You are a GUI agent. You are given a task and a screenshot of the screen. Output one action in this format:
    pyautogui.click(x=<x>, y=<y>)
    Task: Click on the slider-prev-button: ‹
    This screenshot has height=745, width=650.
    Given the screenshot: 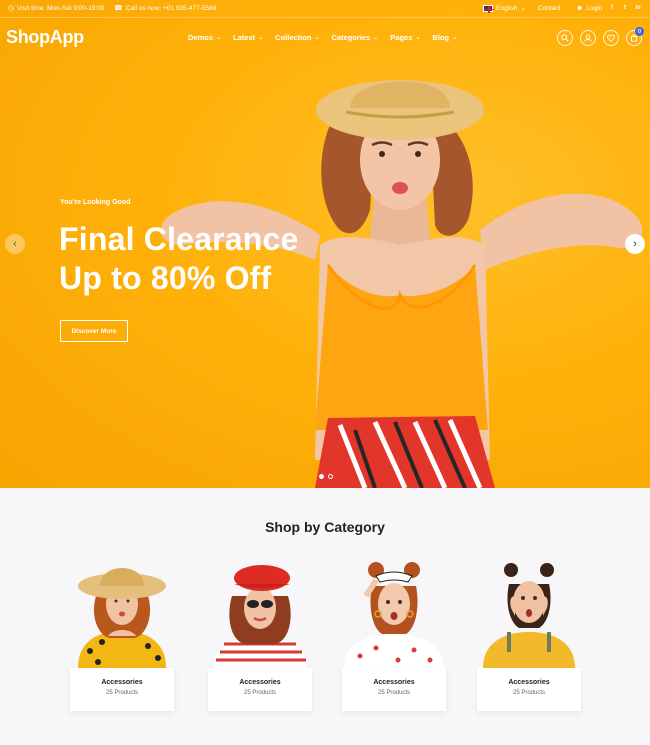 What is the action you would take?
    pyautogui.click(x=15, y=244)
    